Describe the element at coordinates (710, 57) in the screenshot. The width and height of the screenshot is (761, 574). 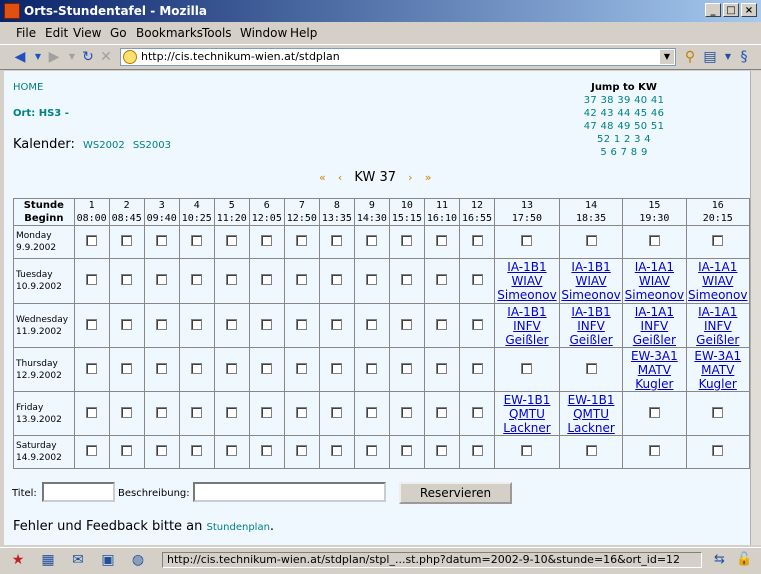
I see `print-icon: ▤` at that location.